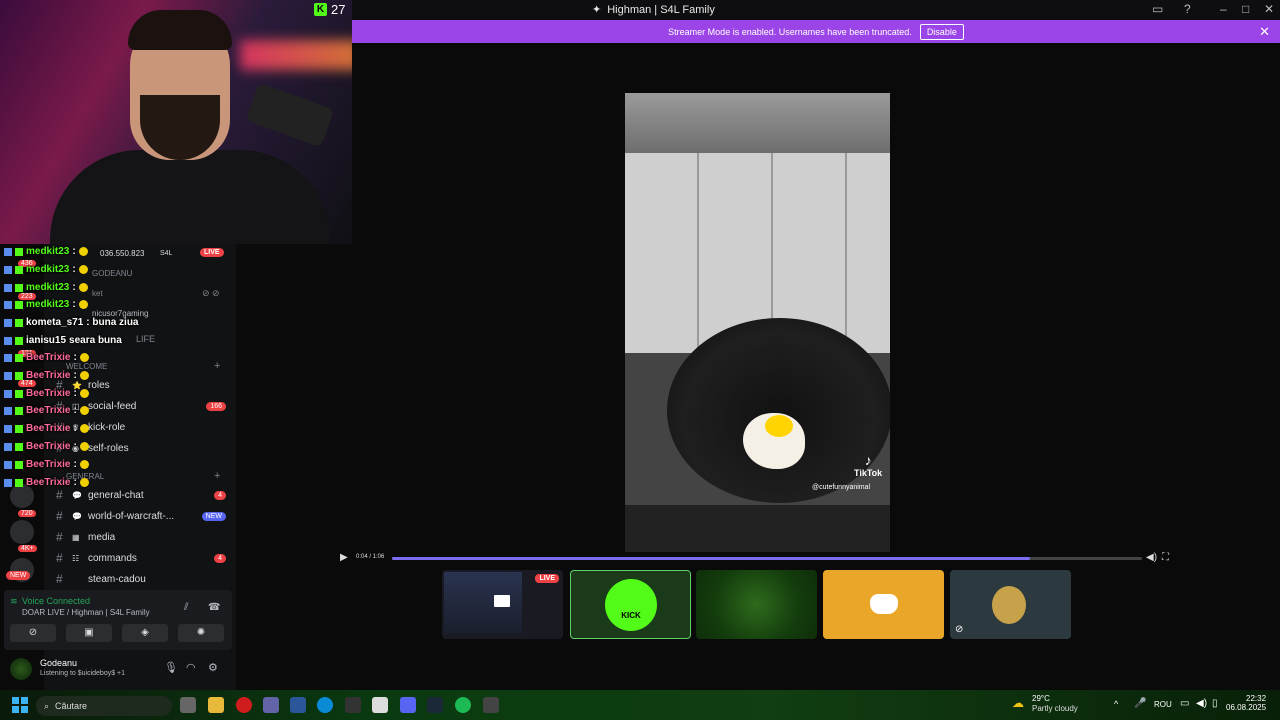 The height and width of the screenshot is (720, 1280). I want to click on language-indicator: ROU, so click(1163, 704).